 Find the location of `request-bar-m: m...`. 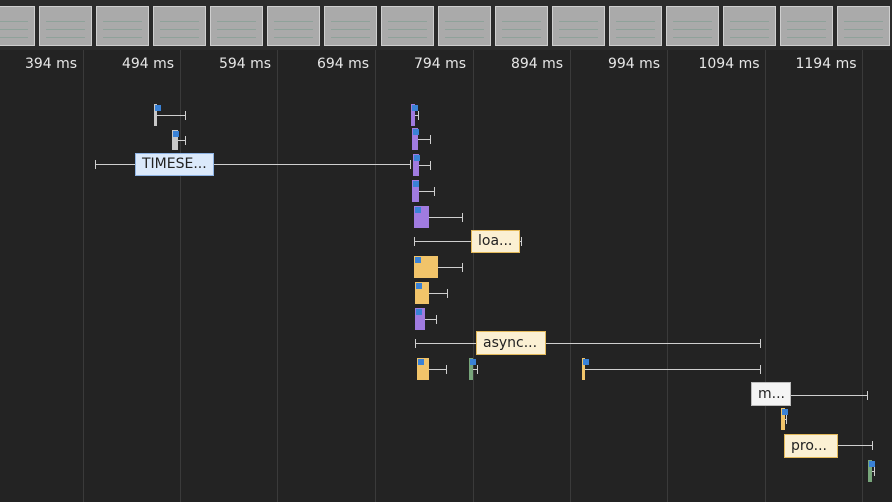

request-bar-m: m... is located at coordinates (771, 394).